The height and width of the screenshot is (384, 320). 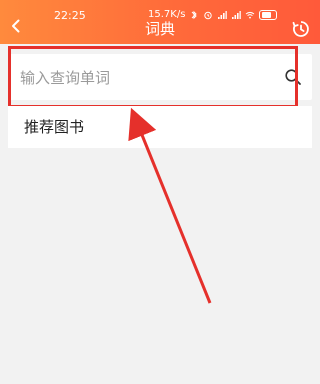 What do you see at coordinates (208, 15) in the screenshot?
I see `alarm-icon` at bounding box center [208, 15].